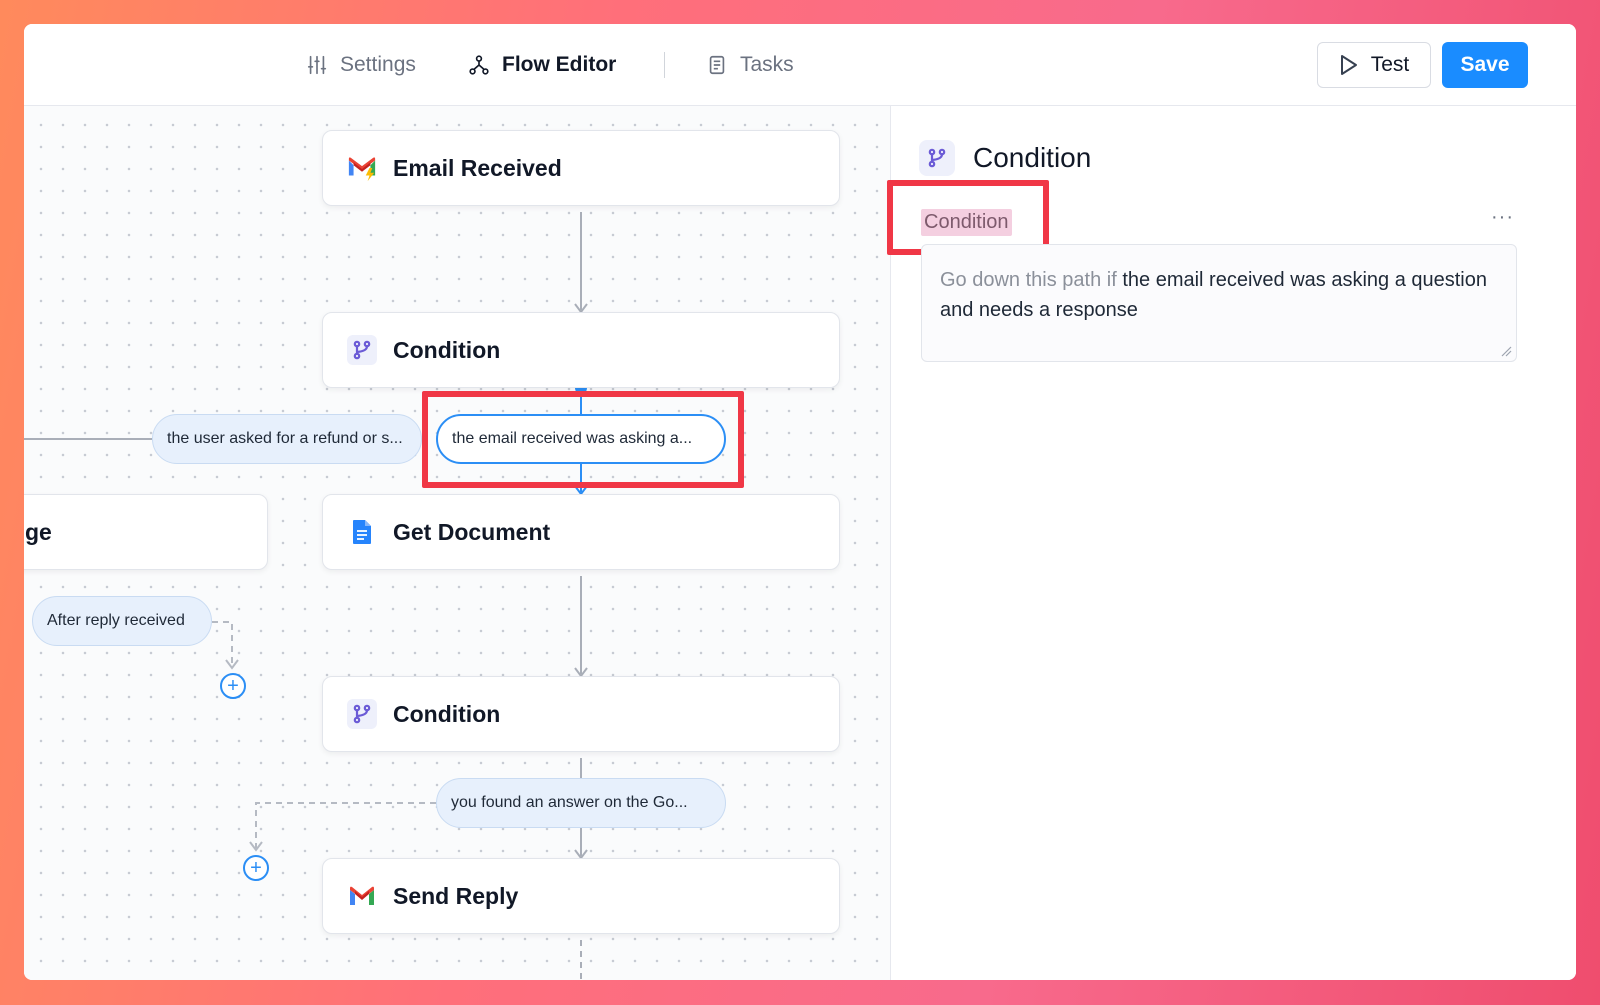 Image resolution: width=1600 pixels, height=1005 pixels. What do you see at coordinates (116, 620) in the screenshot?
I see `branch-label: After reply received` at bounding box center [116, 620].